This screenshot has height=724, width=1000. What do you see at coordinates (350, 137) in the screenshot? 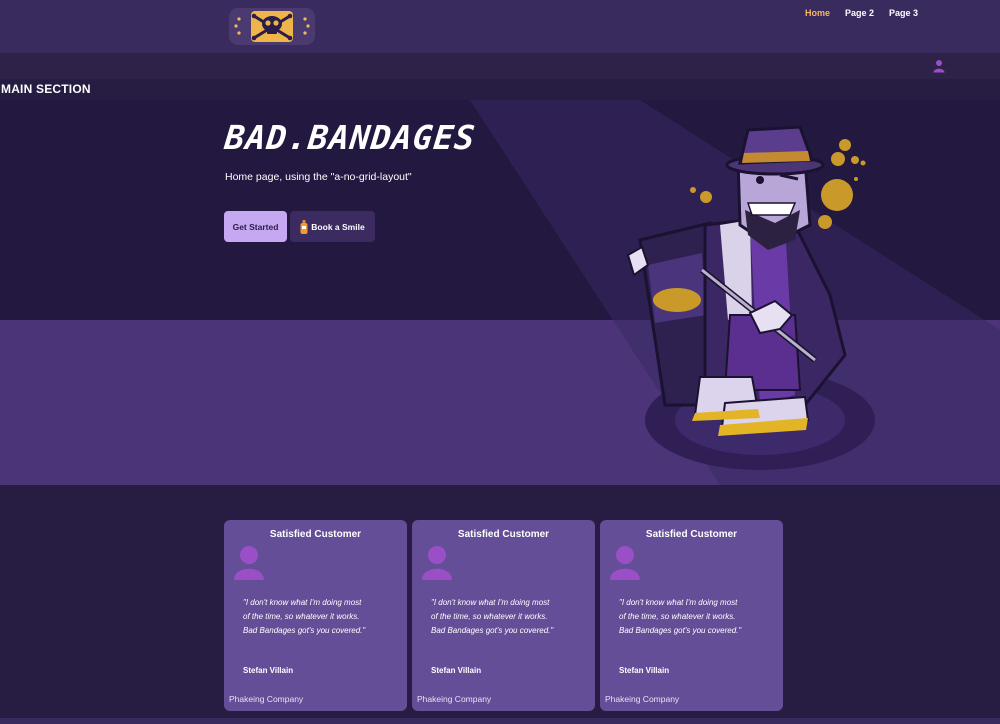
I see `brand-title: BAD.BANDAGES` at bounding box center [350, 137].